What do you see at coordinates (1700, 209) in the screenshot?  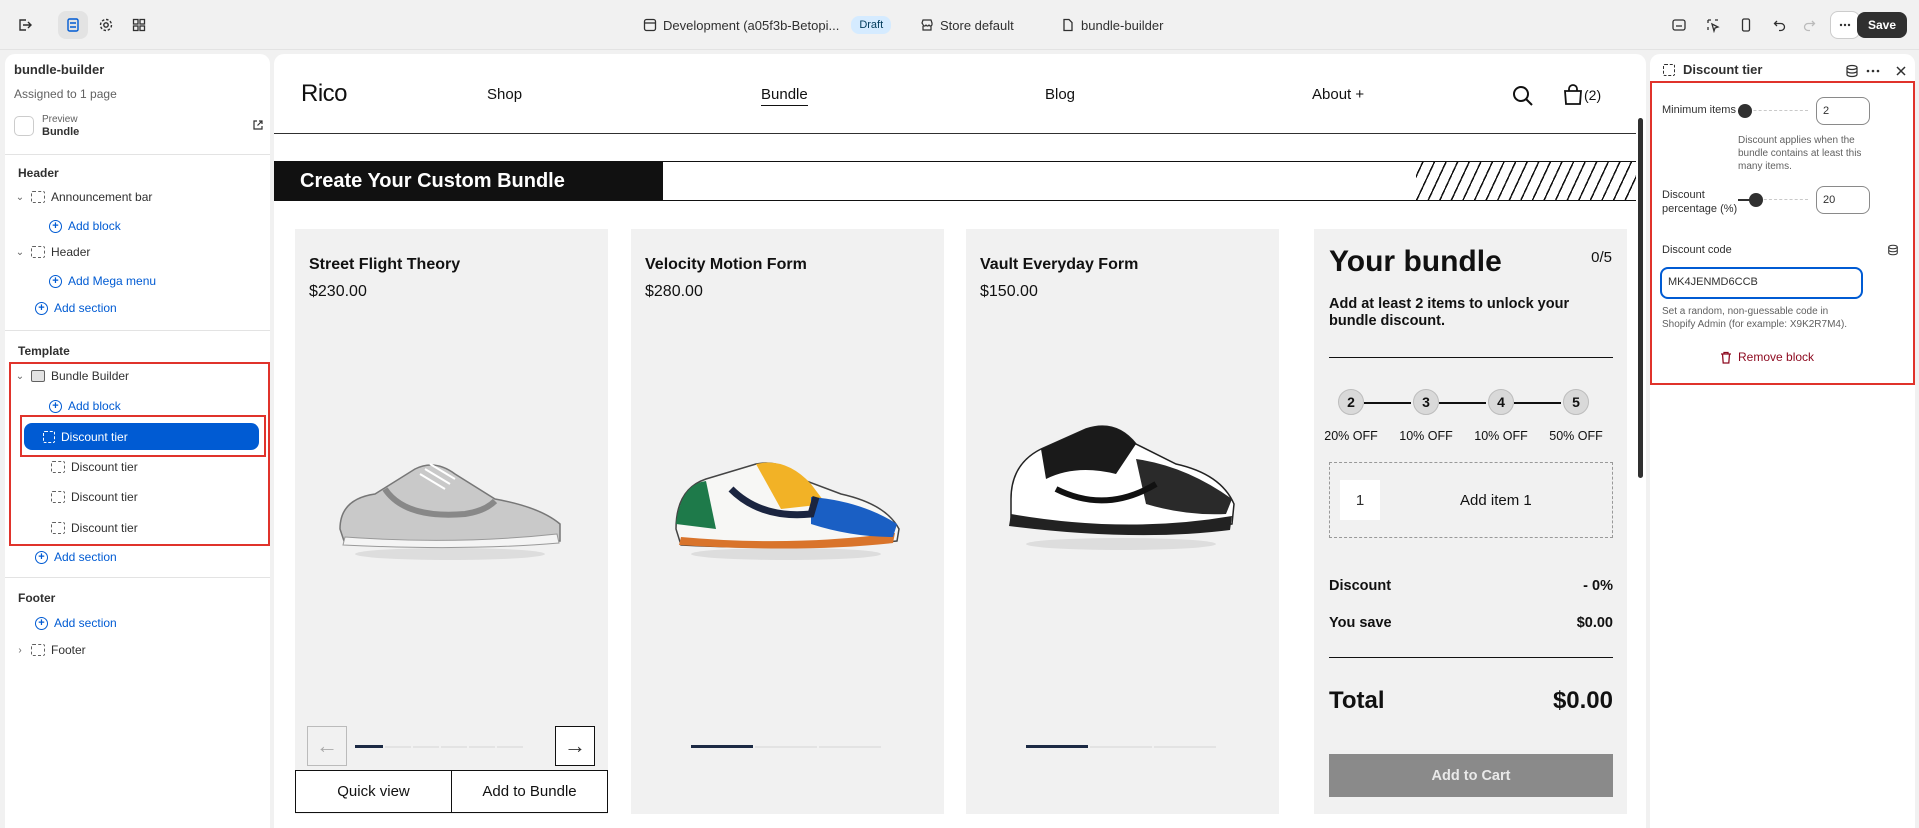 I see `discount-pct-label-line2: percentage (%)` at bounding box center [1700, 209].